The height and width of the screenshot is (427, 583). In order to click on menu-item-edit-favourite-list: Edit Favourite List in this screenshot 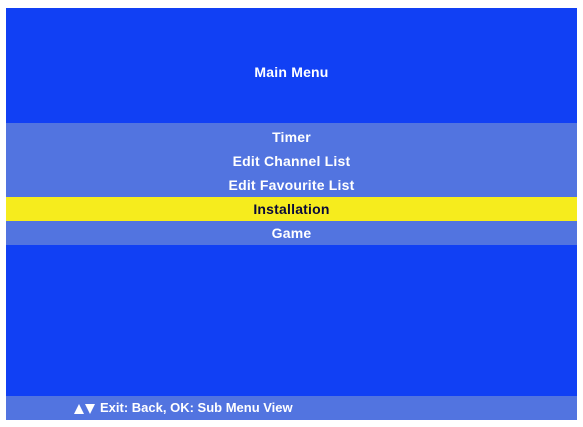, I will do `click(291, 185)`.